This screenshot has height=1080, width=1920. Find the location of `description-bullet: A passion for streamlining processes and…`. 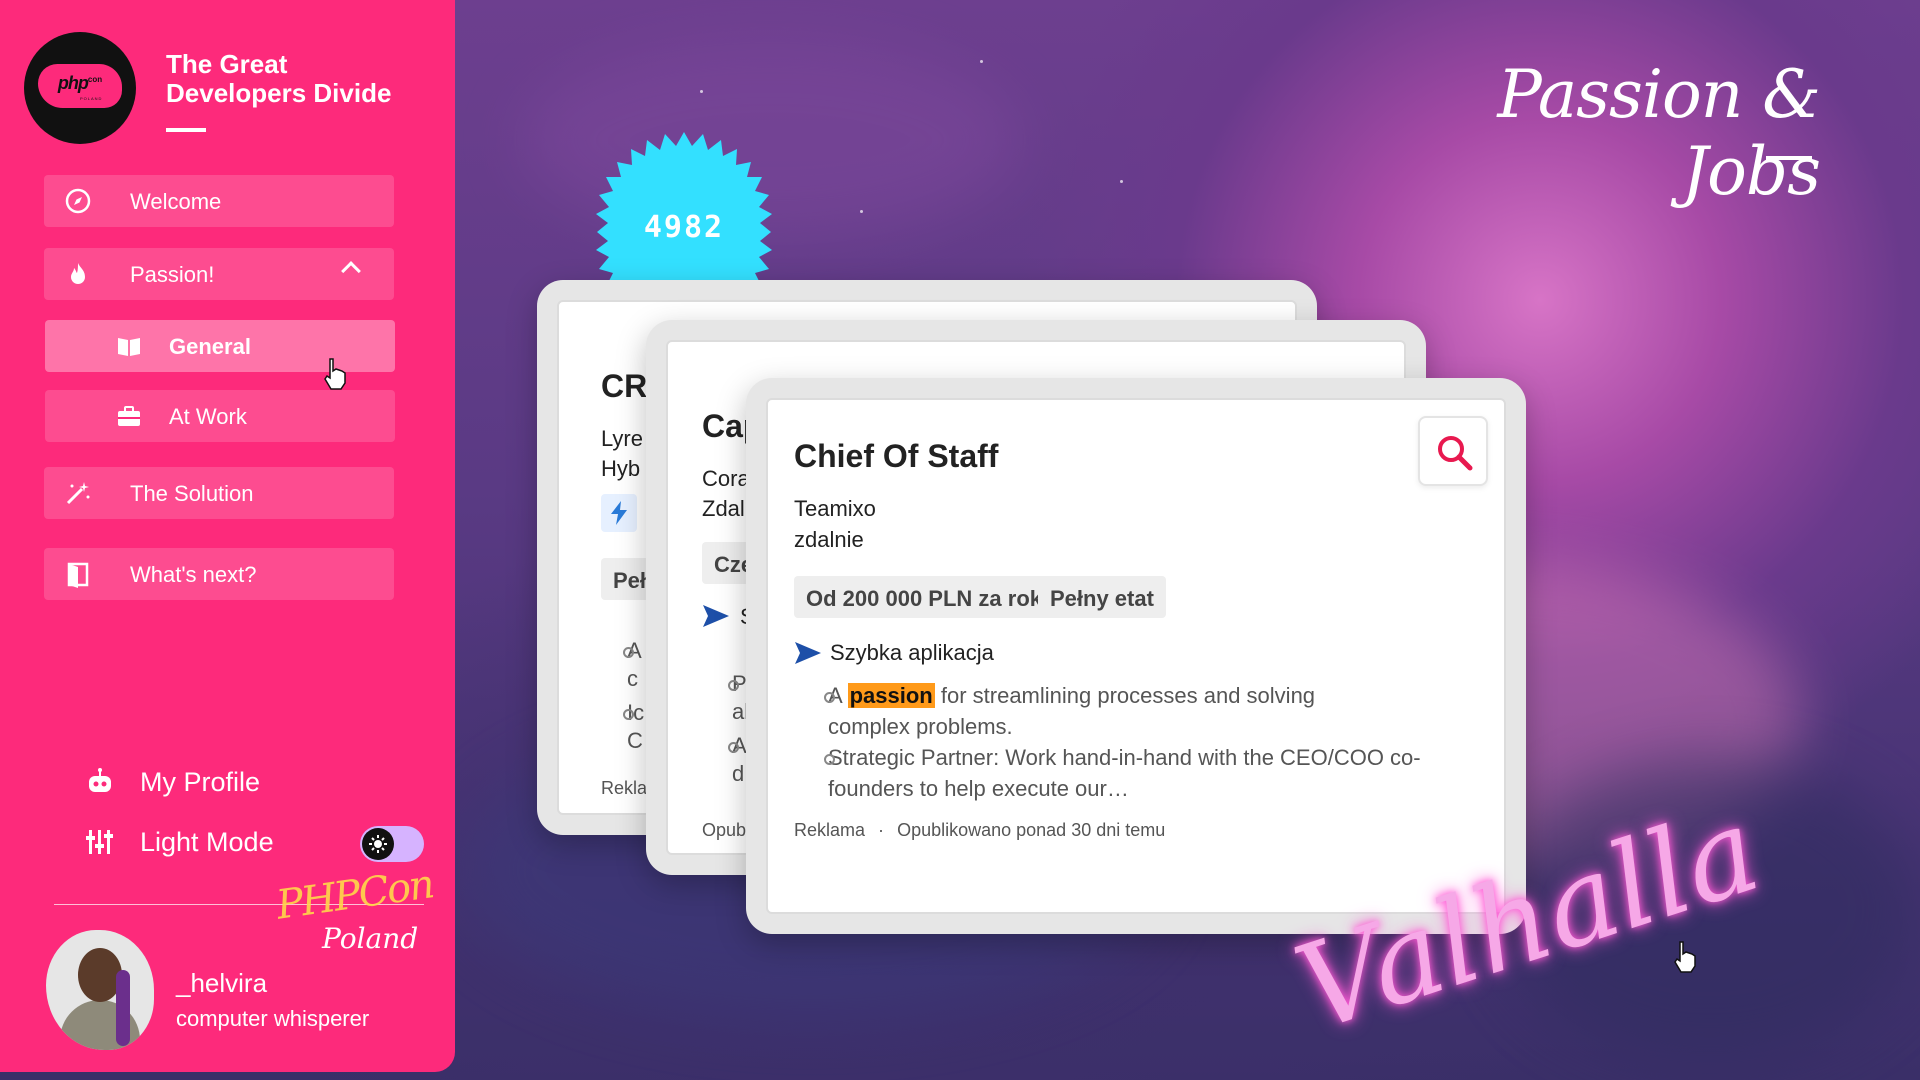

description-bullet: A passion for streamlining processes and… is located at coordinates (1106, 711).